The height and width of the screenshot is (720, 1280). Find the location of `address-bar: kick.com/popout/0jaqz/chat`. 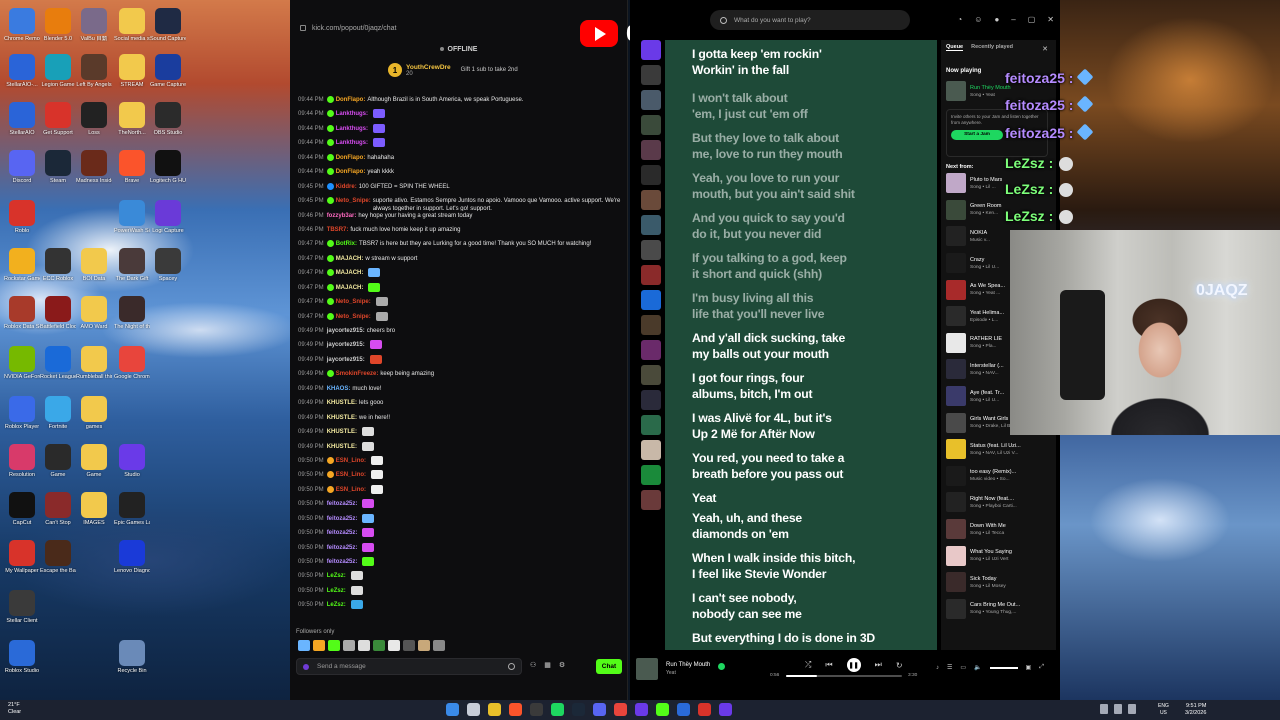

address-bar: kick.com/popout/0jaqz/chat is located at coordinates (458, 28).